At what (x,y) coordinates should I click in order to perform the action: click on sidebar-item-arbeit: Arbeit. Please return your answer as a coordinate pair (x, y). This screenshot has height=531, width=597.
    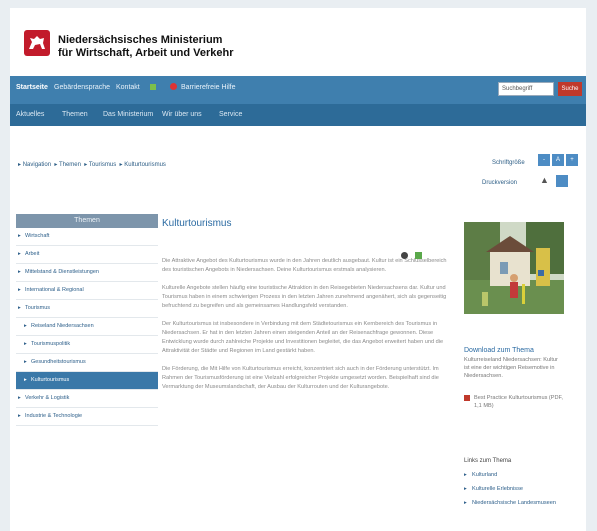
    Looking at the image, I should click on (87, 255).